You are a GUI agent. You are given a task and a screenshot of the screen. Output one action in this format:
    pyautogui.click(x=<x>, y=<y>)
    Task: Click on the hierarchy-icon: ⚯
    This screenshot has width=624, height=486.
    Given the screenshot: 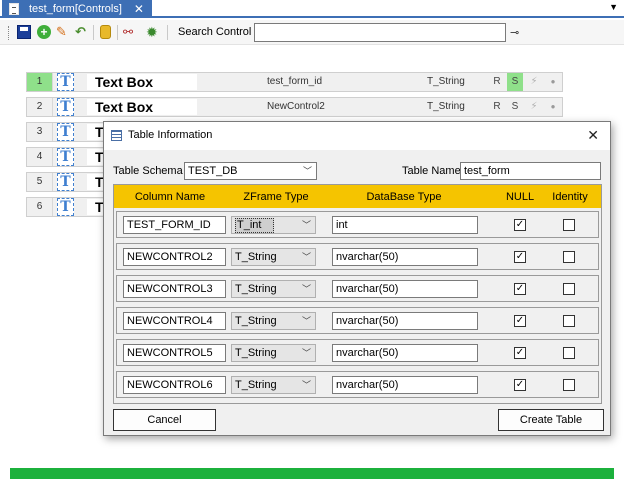 What is the action you would take?
    pyautogui.click(x=130, y=32)
    